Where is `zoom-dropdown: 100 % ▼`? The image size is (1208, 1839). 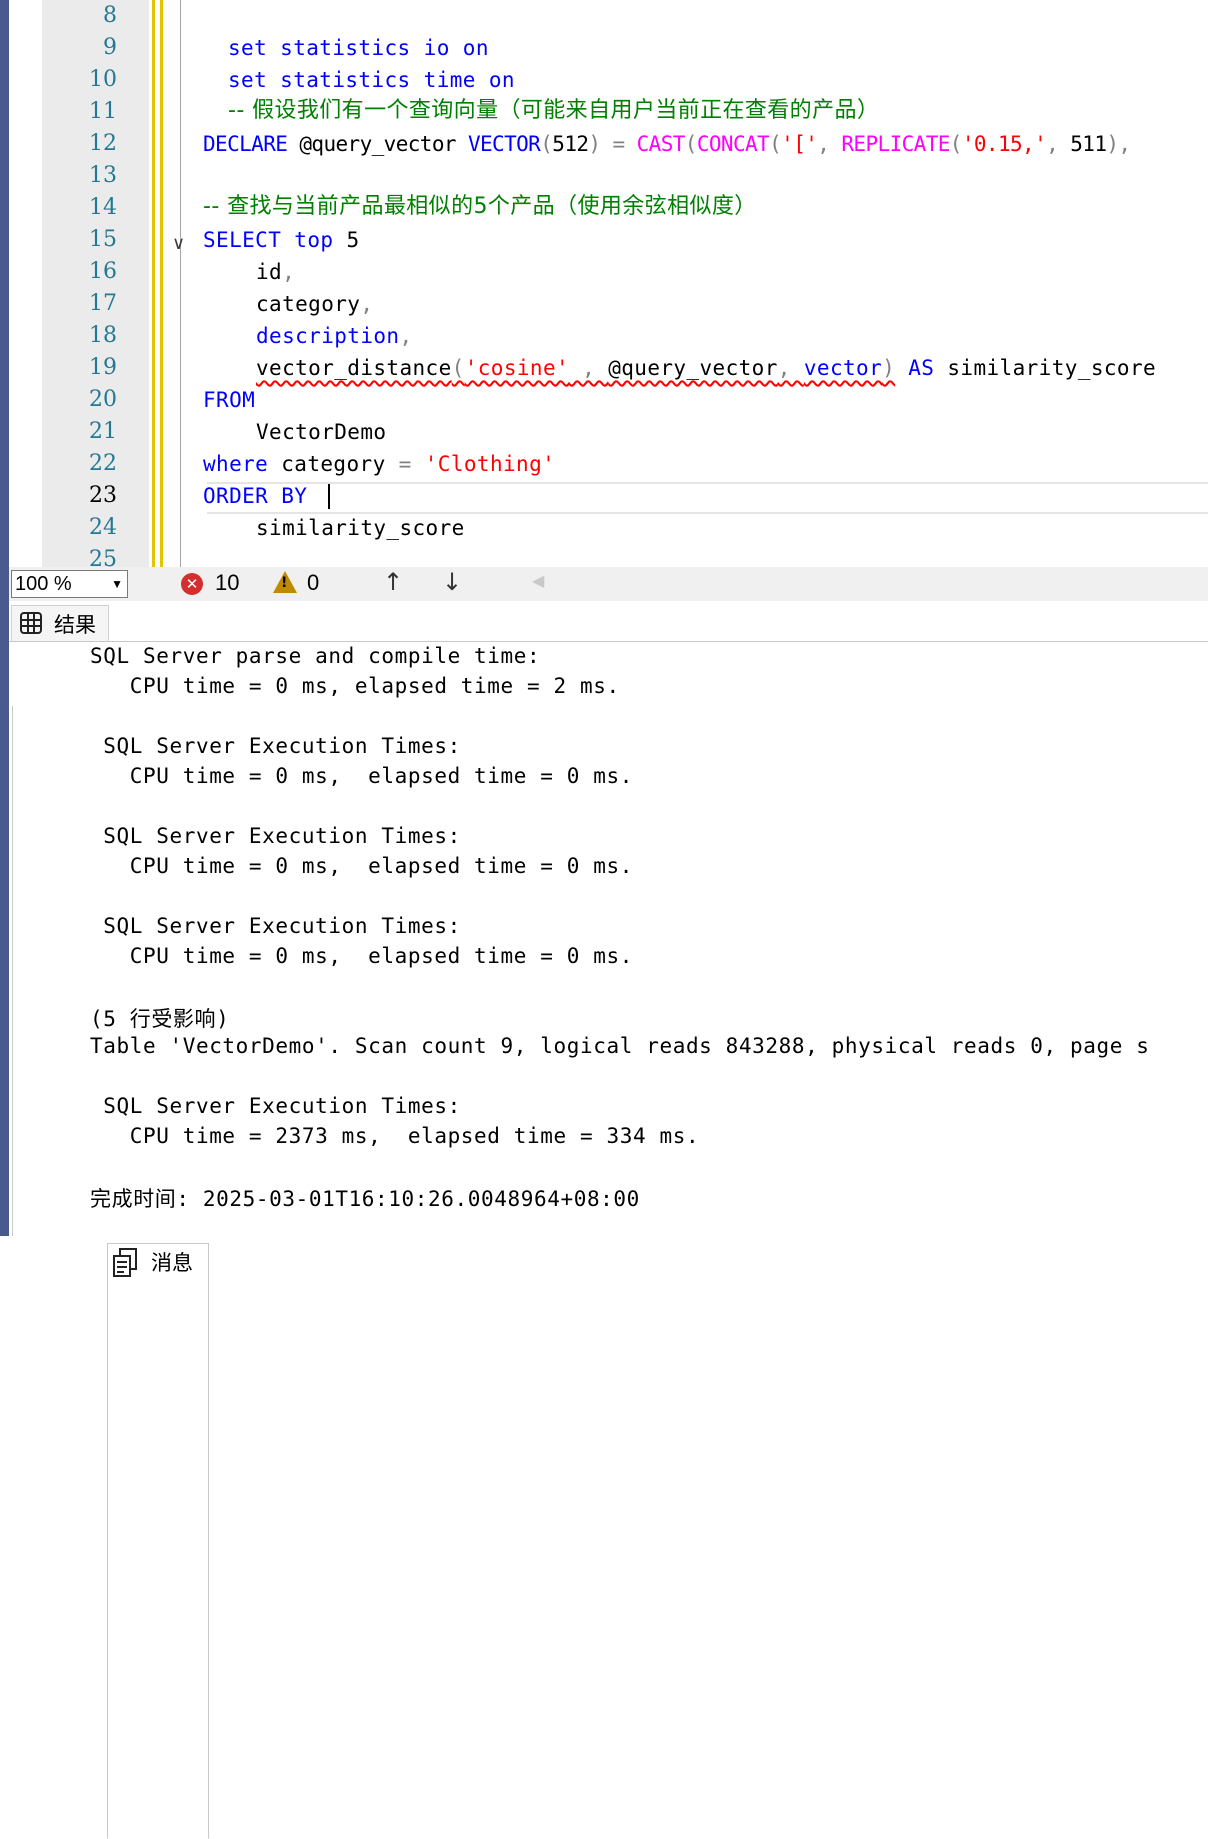 zoom-dropdown: 100 % ▼ is located at coordinates (69, 584).